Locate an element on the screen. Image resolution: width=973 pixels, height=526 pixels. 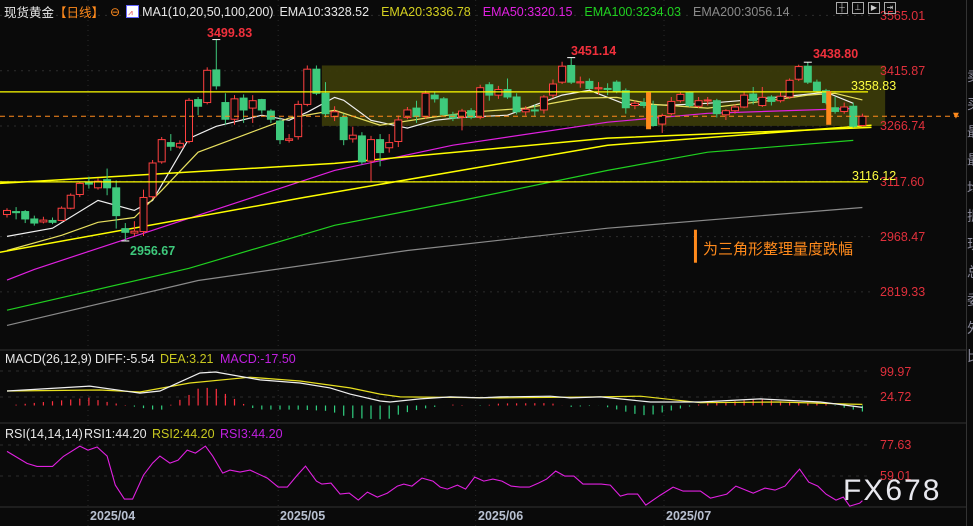
zoom-circle-icon: ⊖ is located at coordinates (115, 12).